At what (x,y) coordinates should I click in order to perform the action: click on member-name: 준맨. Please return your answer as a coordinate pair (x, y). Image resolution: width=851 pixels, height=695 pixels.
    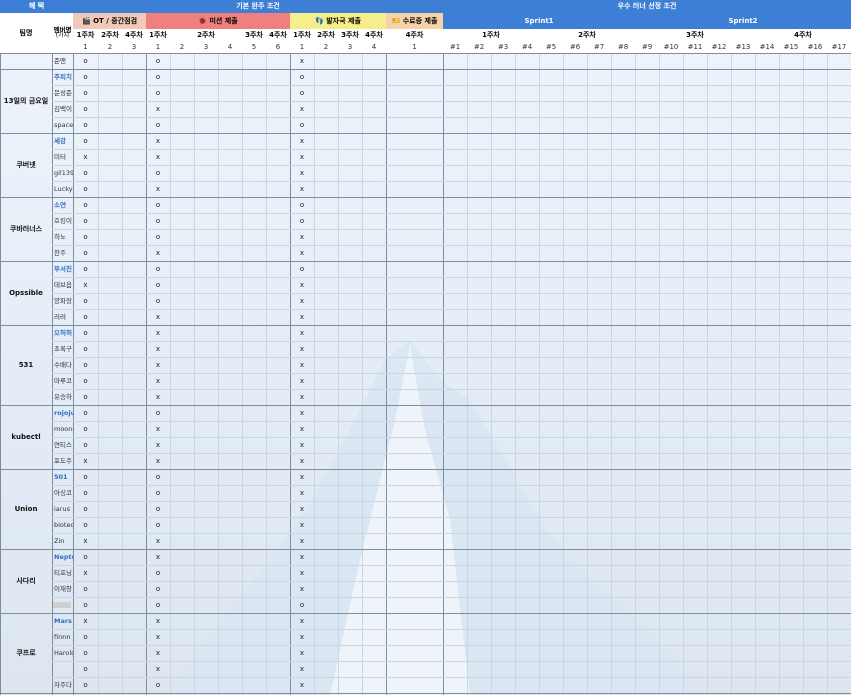
    Looking at the image, I should click on (60, 60).